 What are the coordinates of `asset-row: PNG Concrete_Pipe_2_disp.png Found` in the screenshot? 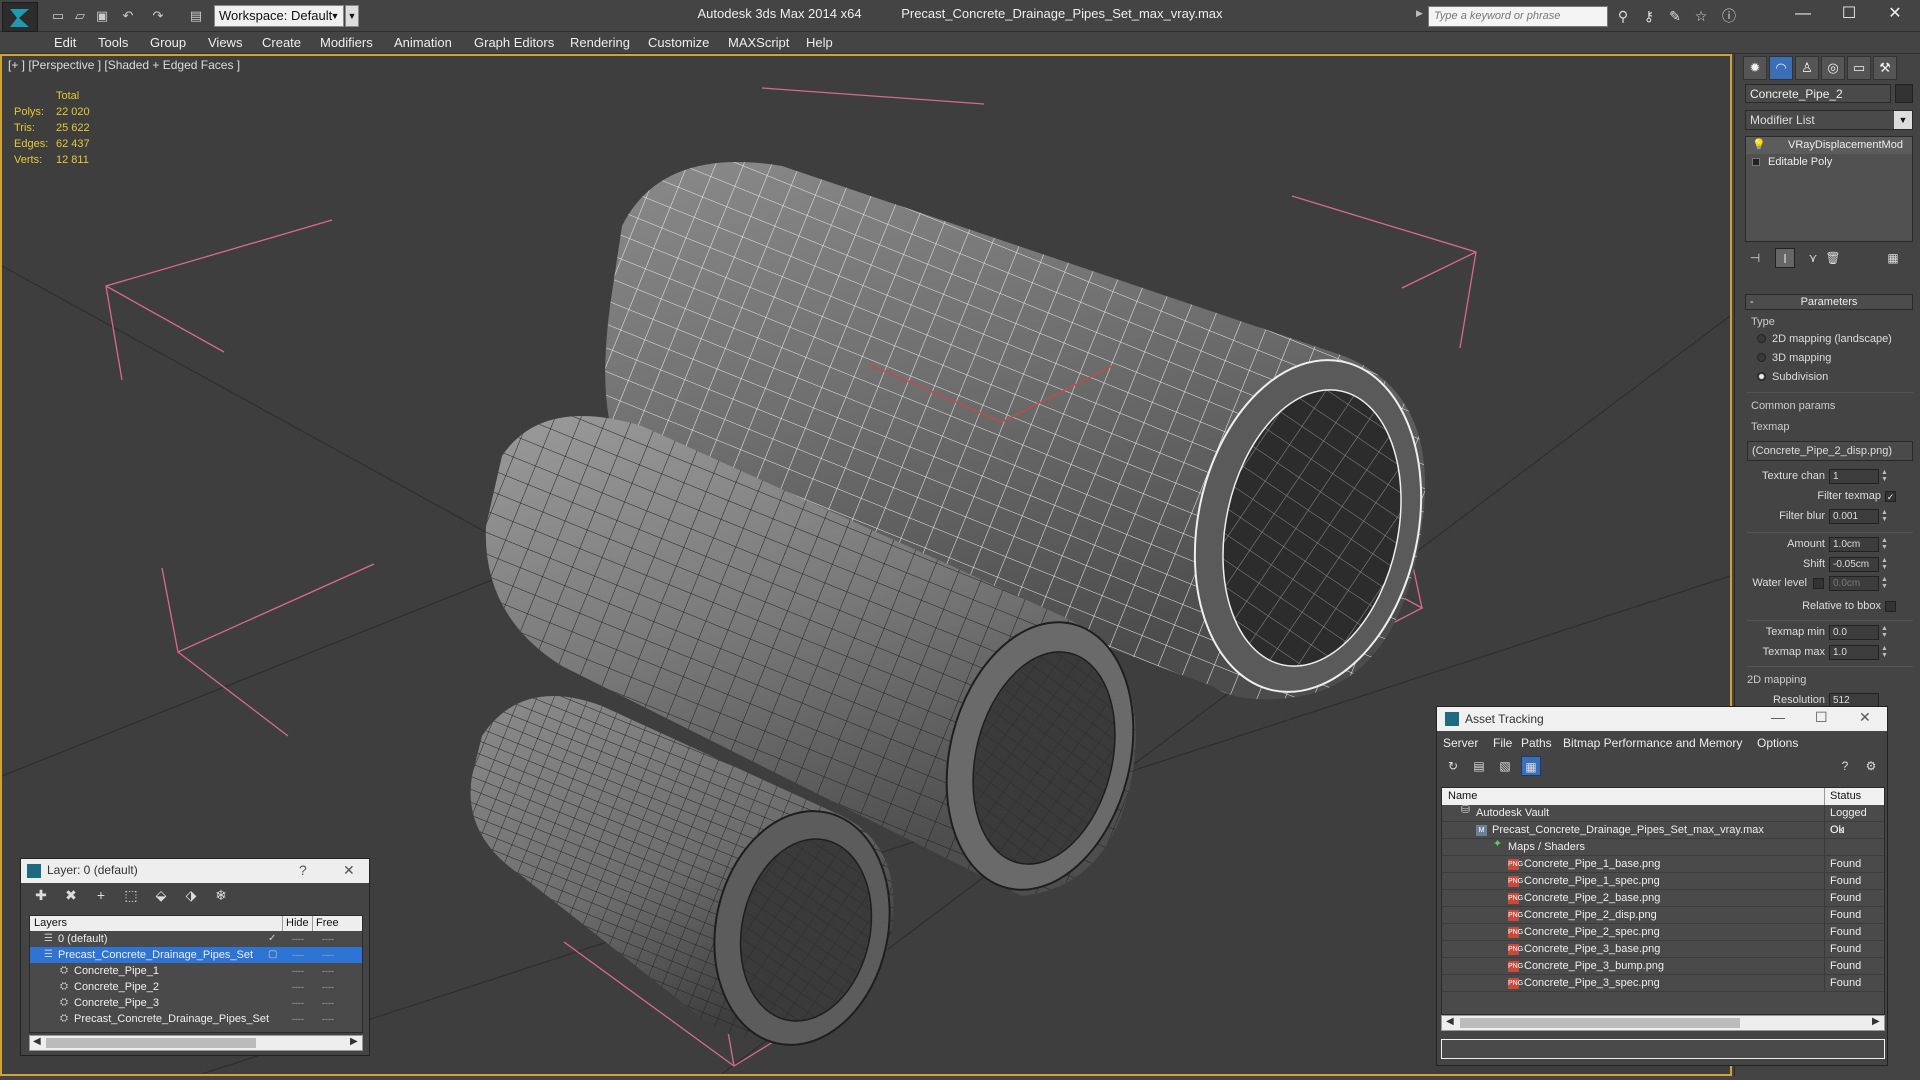 It's located at (1663, 915).